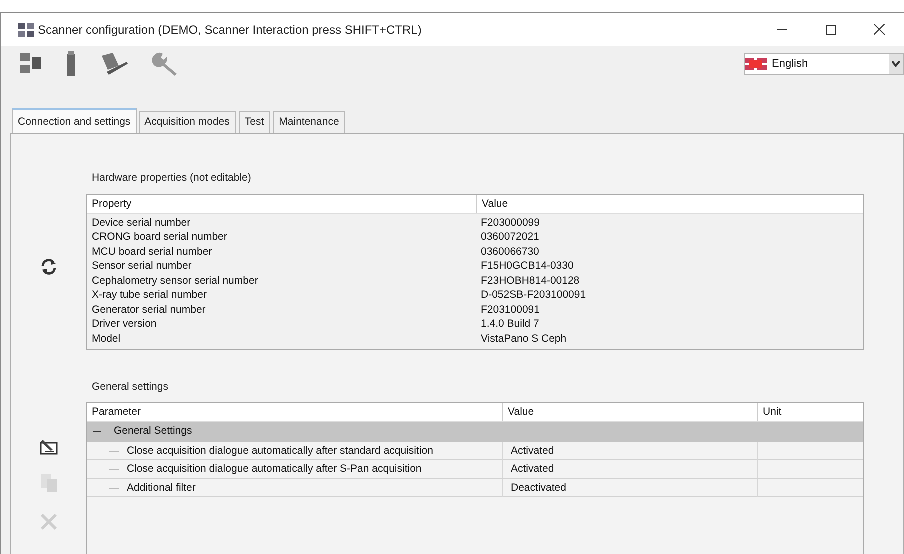  I want to click on table-cell-text: F15H0GCB14-0330, so click(527, 266).